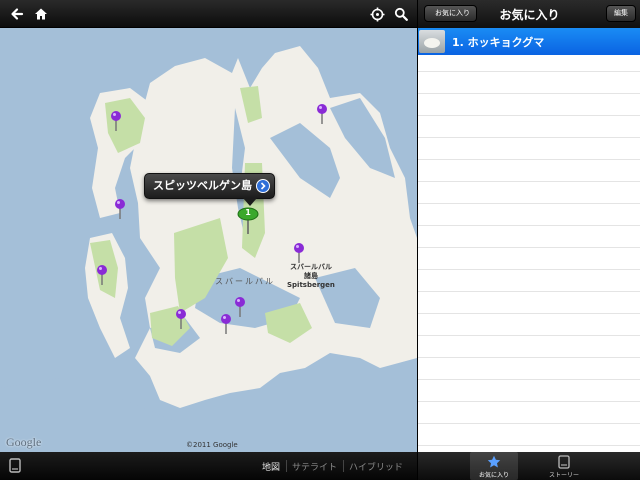  What do you see at coordinates (311, 285) in the screenshot?
I see `archipelago-label-en: Spitsbergen` at bounding box center [311, 285].